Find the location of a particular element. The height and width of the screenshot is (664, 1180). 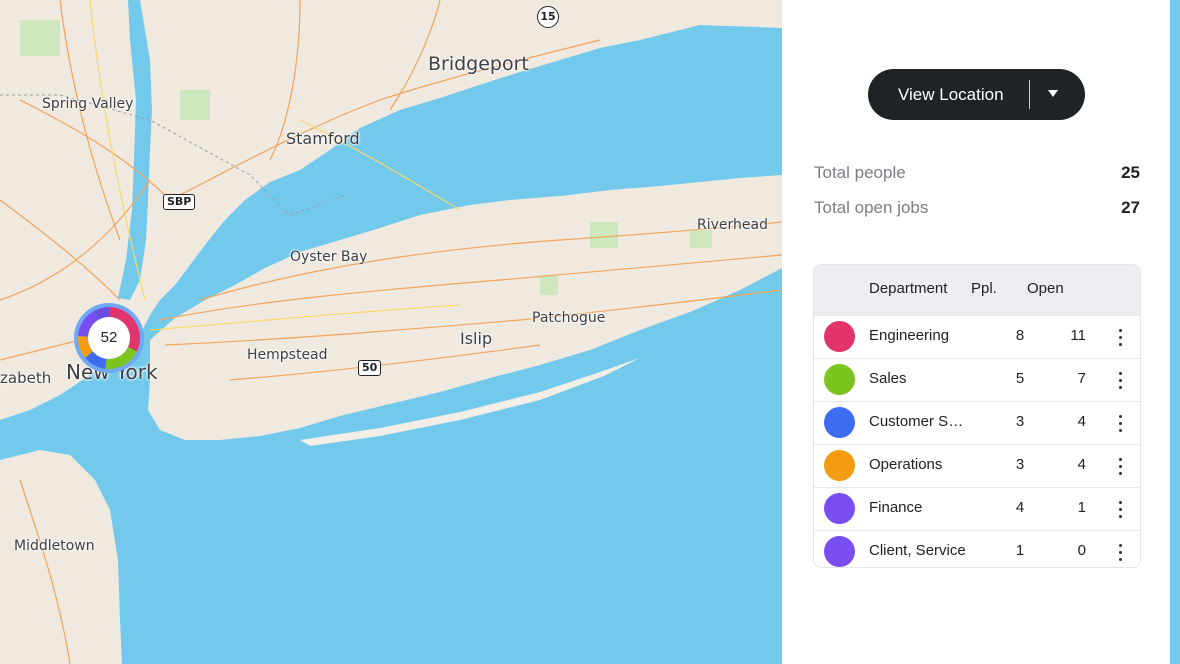

header-open: Open is located at coordinates (1045, 289).